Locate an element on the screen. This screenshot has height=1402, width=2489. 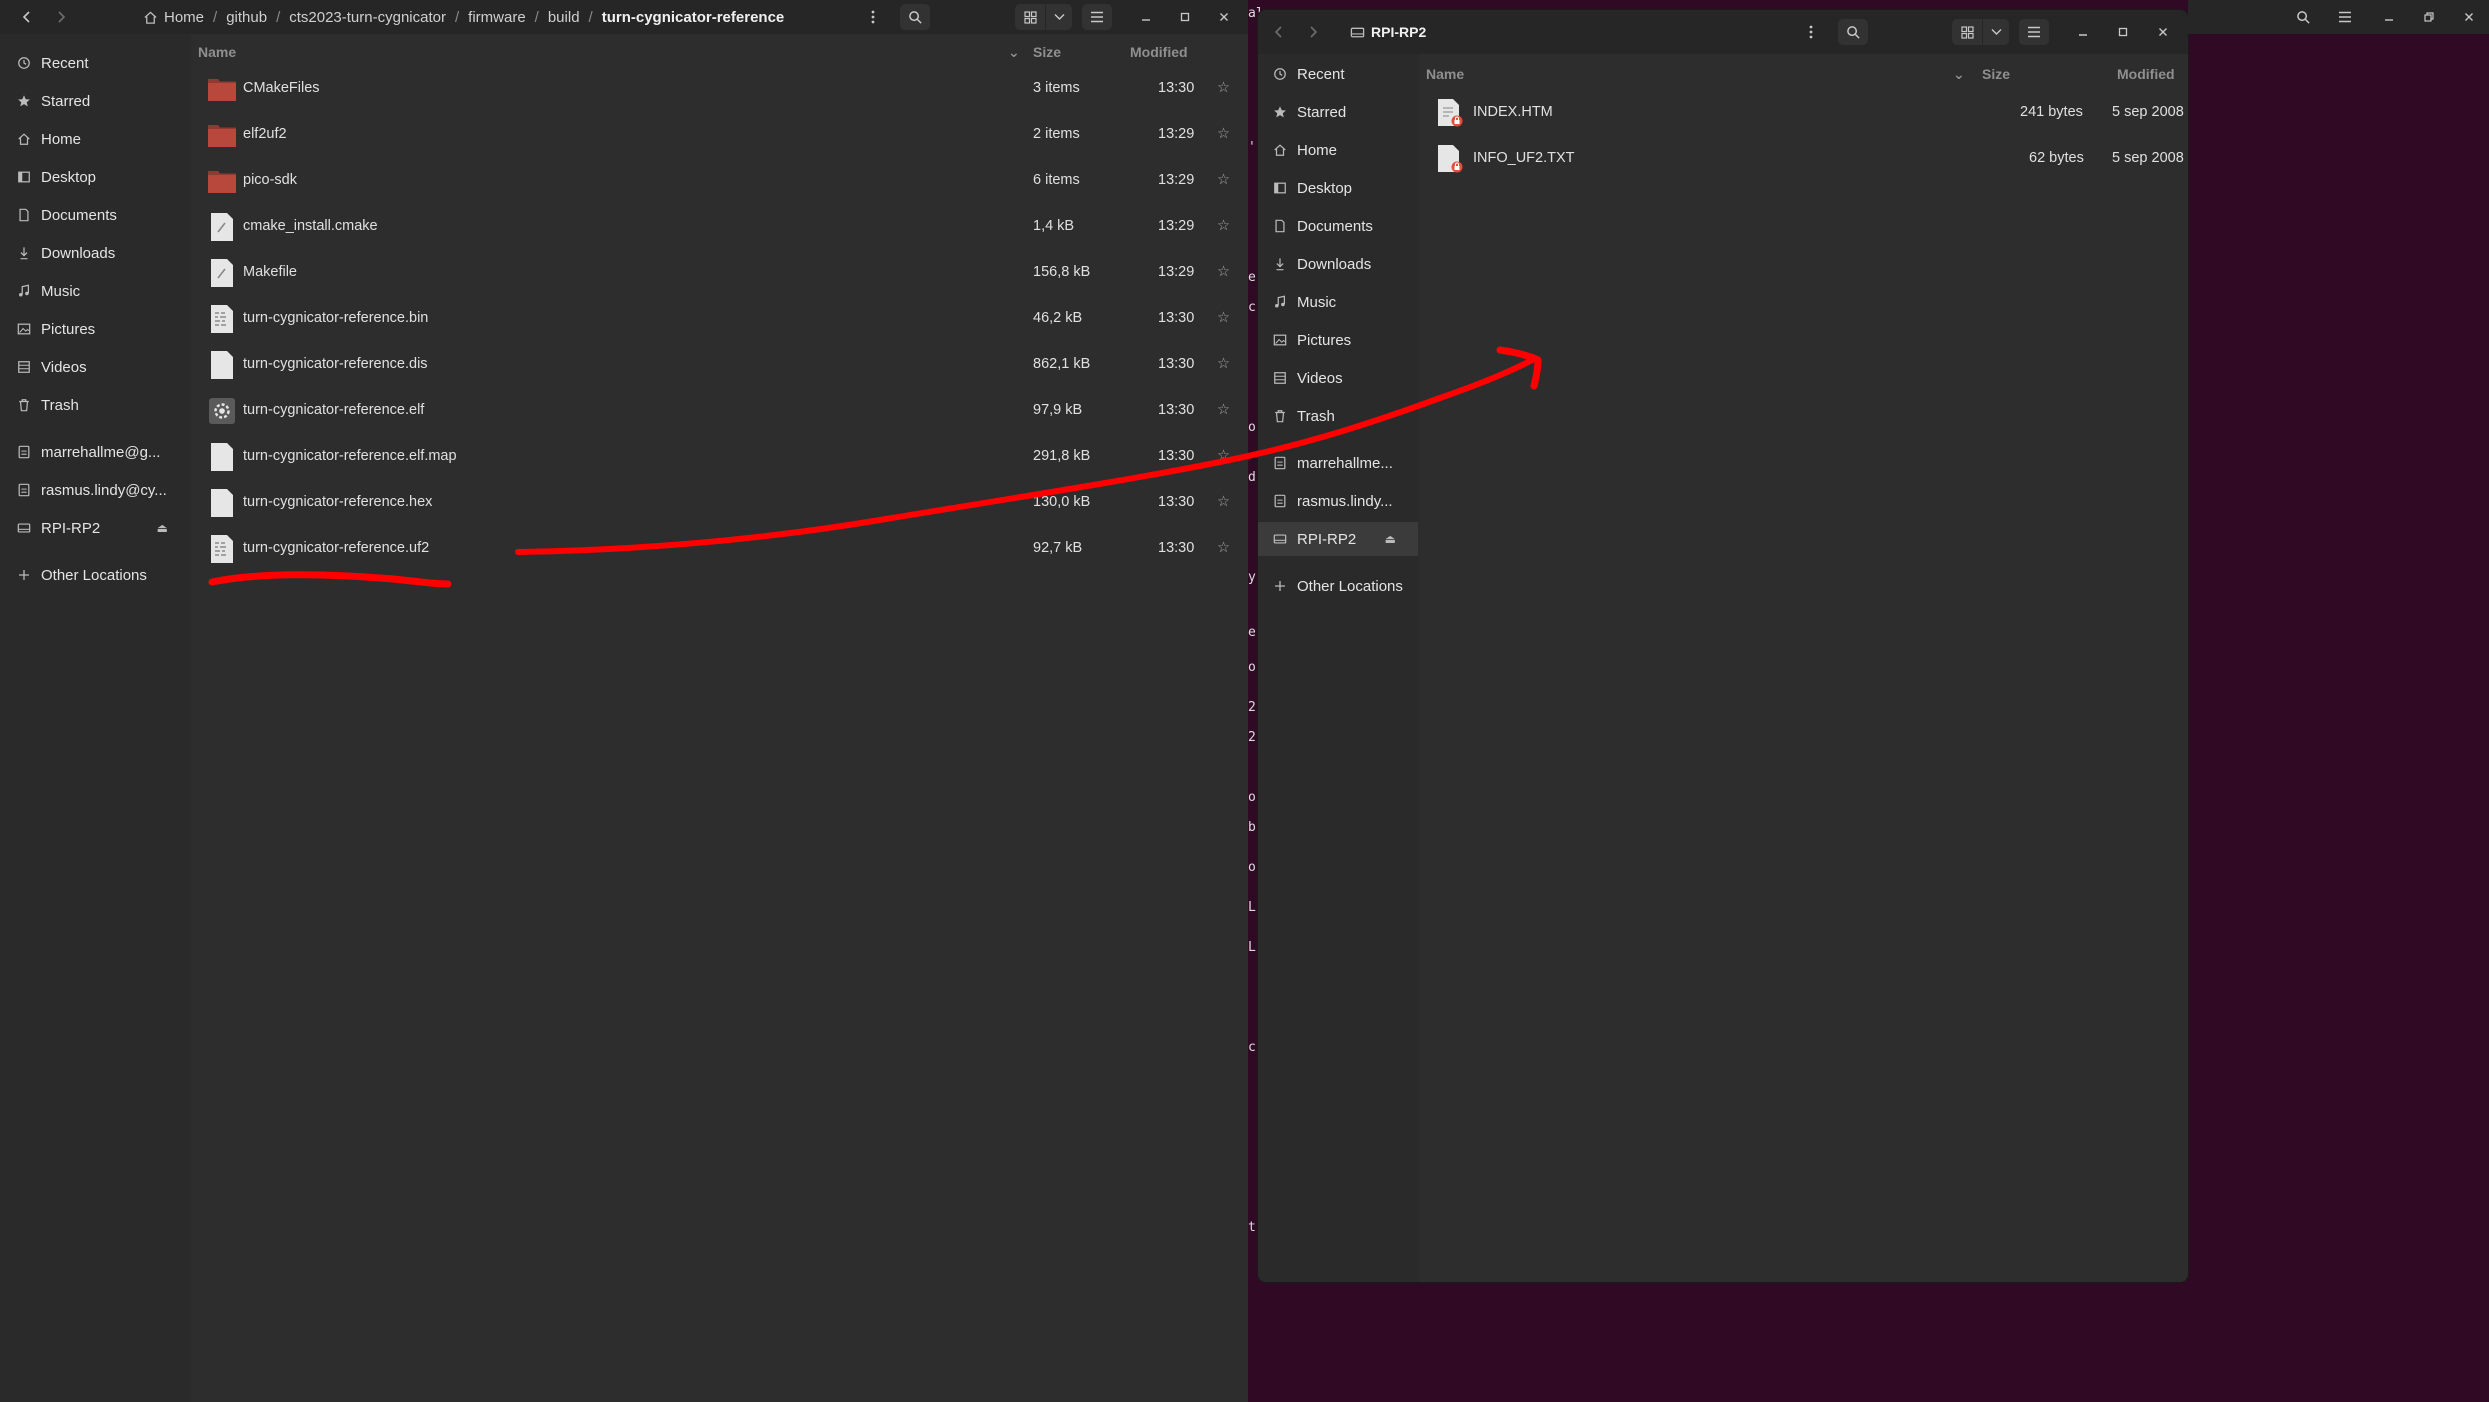
file-row: pico-sdk 6 items 13:29 ☆ is located at coordinates (720, 181).